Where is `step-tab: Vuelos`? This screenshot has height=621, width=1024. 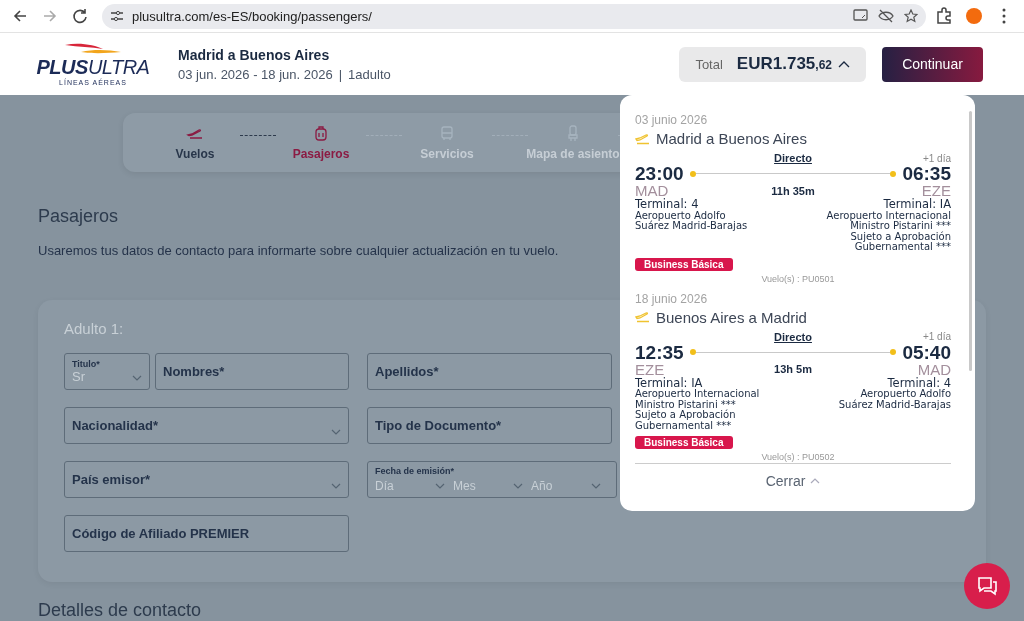 step-tab: Vuelos is located at coordinates (195, 142).